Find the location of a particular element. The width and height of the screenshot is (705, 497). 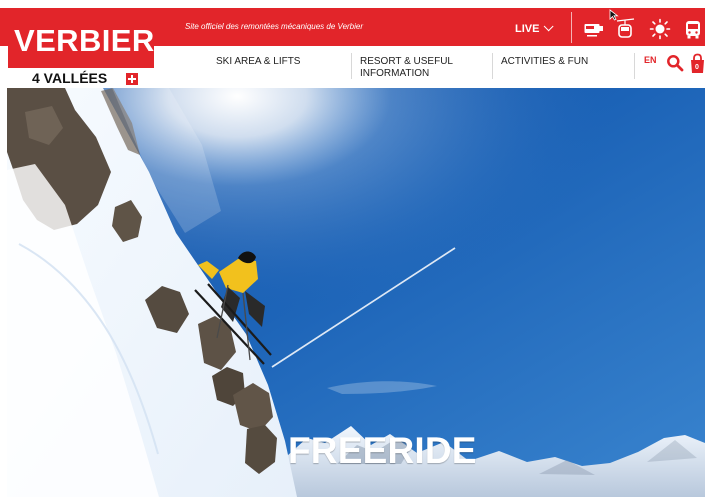

logo-subtitle: 4 VALLÉES is located at coordinates (70, 78).